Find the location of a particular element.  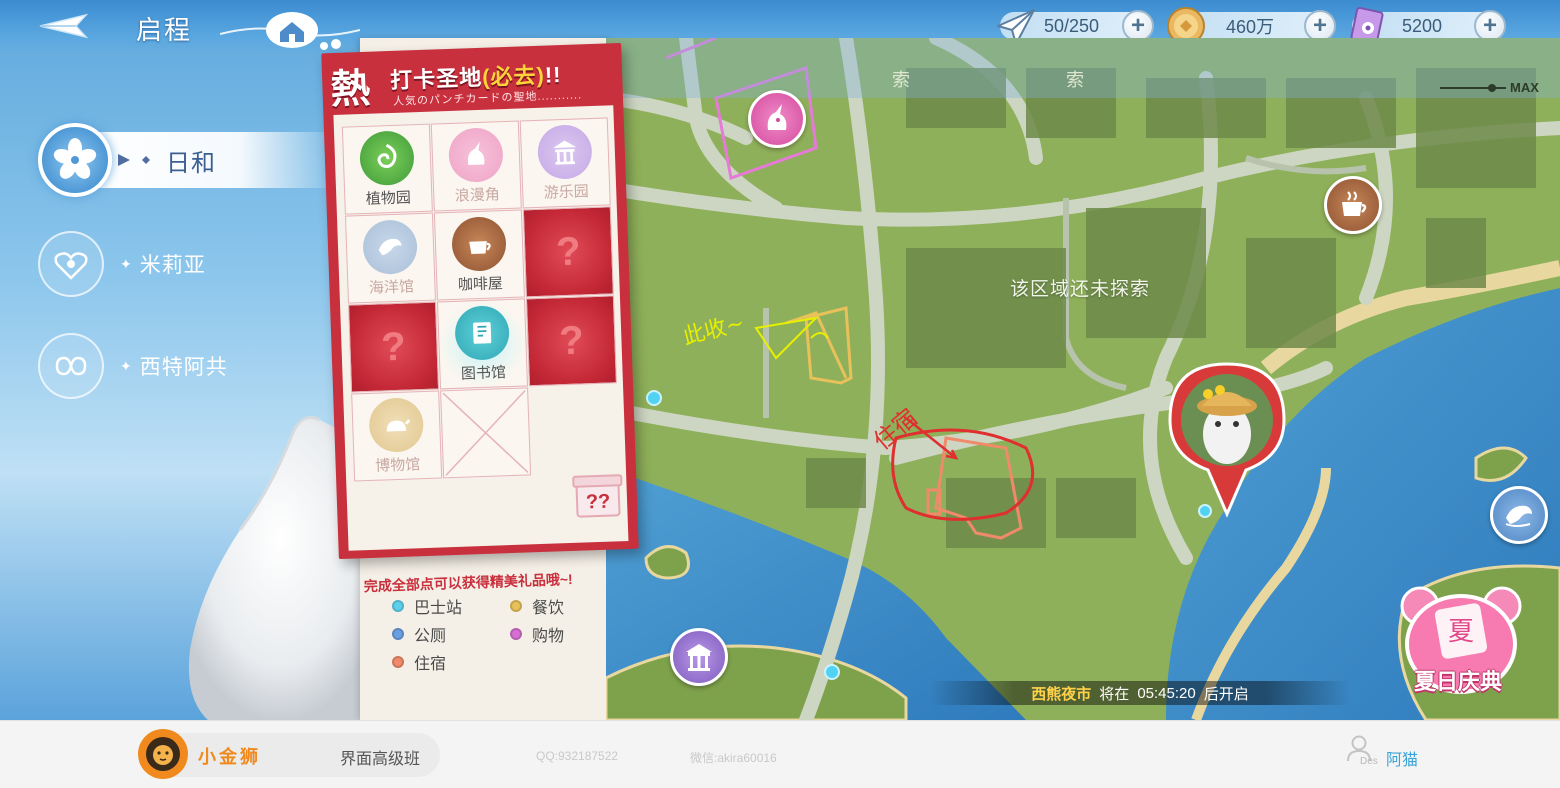

character-name-active: 日和 is located at coordinates (191, 163).